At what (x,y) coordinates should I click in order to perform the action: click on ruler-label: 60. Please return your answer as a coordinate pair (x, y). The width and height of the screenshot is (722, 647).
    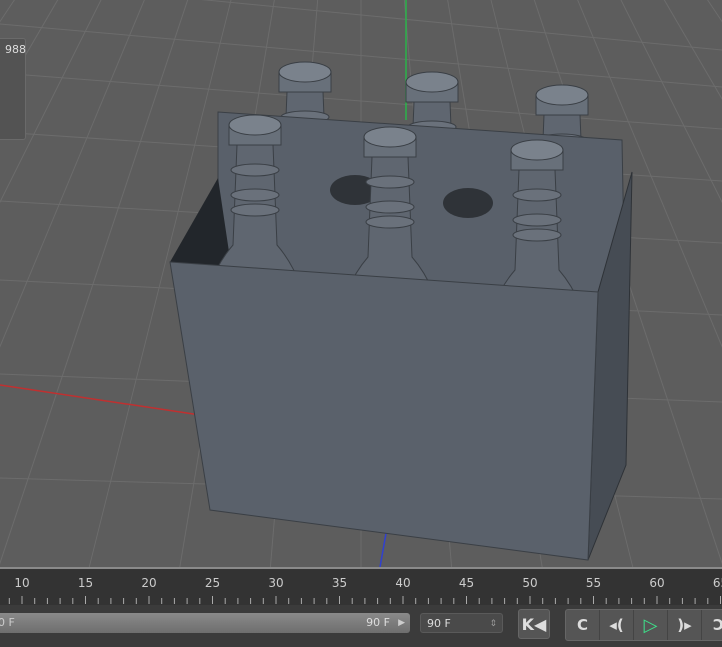
    Looking at the image, I should click on (656, 583).